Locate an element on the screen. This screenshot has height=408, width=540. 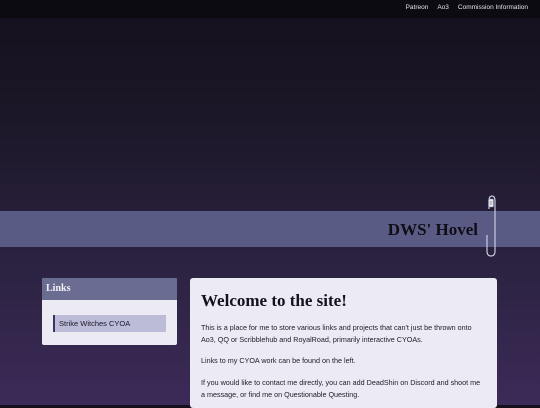
site-title: DWS' Hovel is located at coordinates (432, 229).